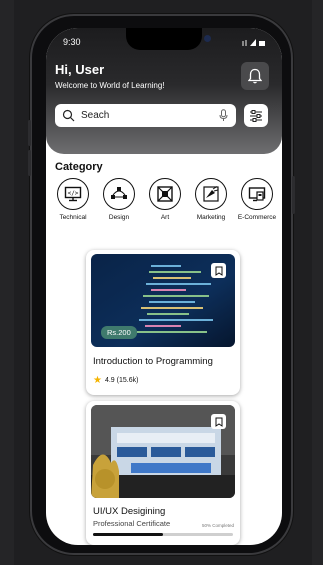 This screenshot has height=565, width=323. I want to click on vector-nodes-icon, so click(119, 194).